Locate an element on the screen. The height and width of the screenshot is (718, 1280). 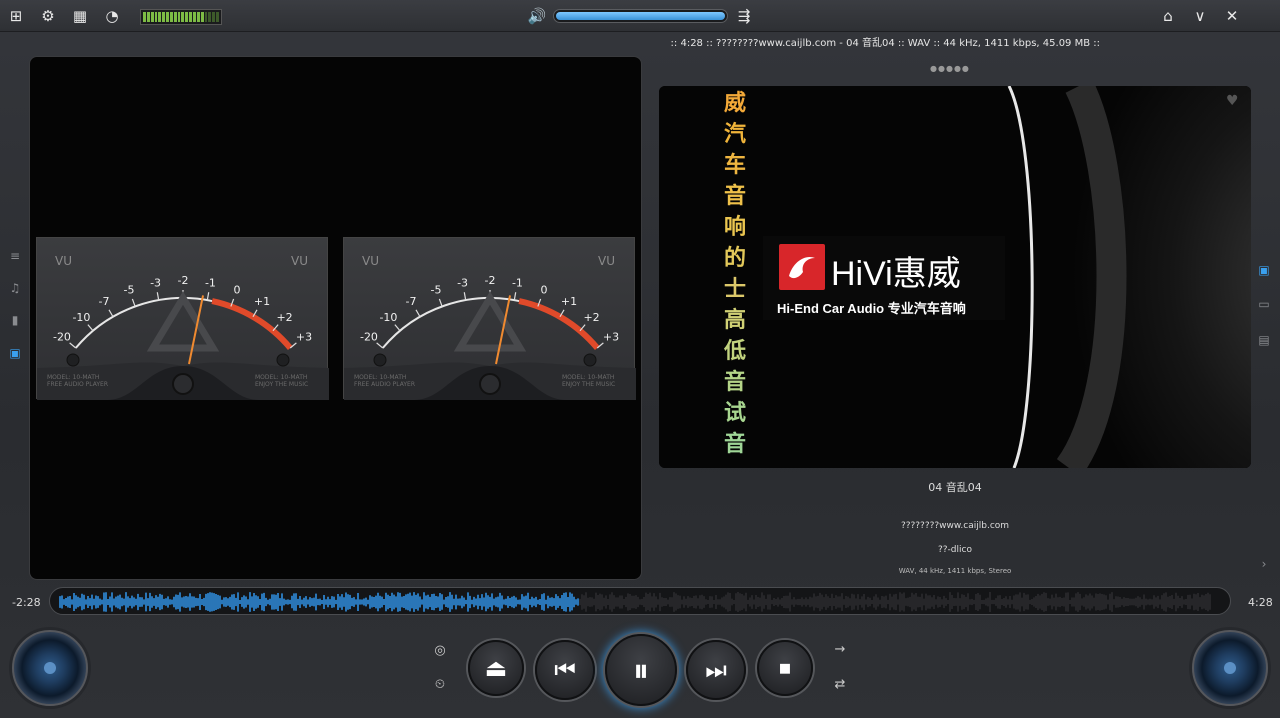
volume-fill is located at coordinates (640, 16).